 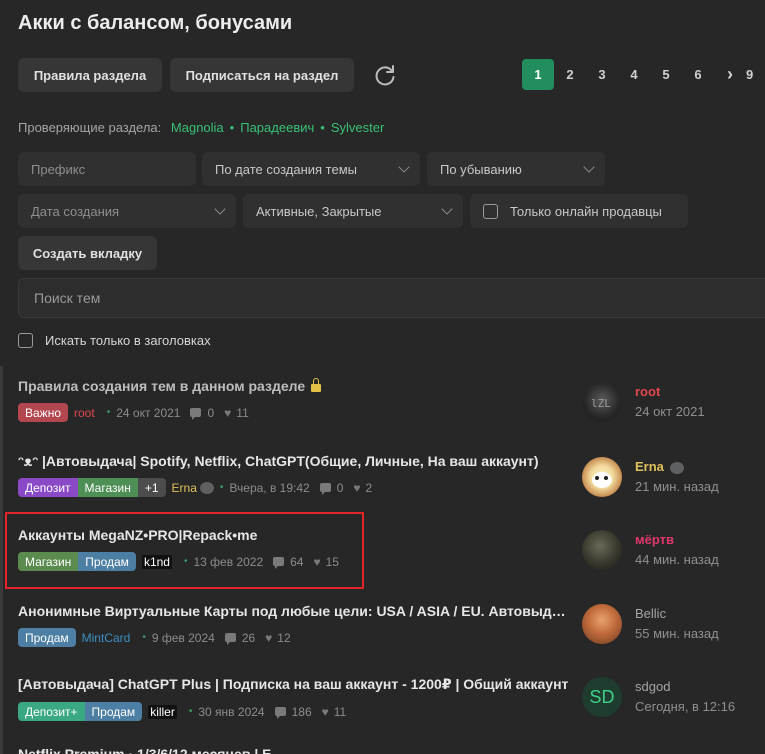 I want to click on thread-prefixes: Депозит+ Продам, so click(x=80, y=711).